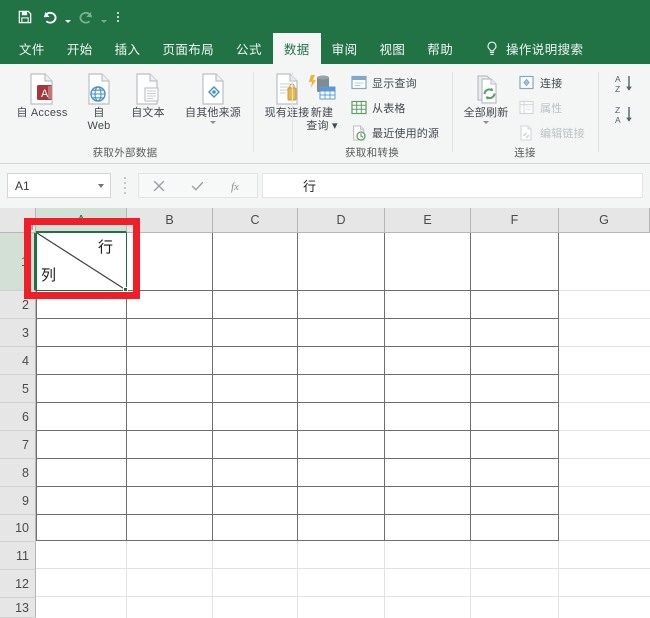 This screenshot has height=618, width=650. I want to click on ribbon-group-label: 获取和转换, so click(372, 153).